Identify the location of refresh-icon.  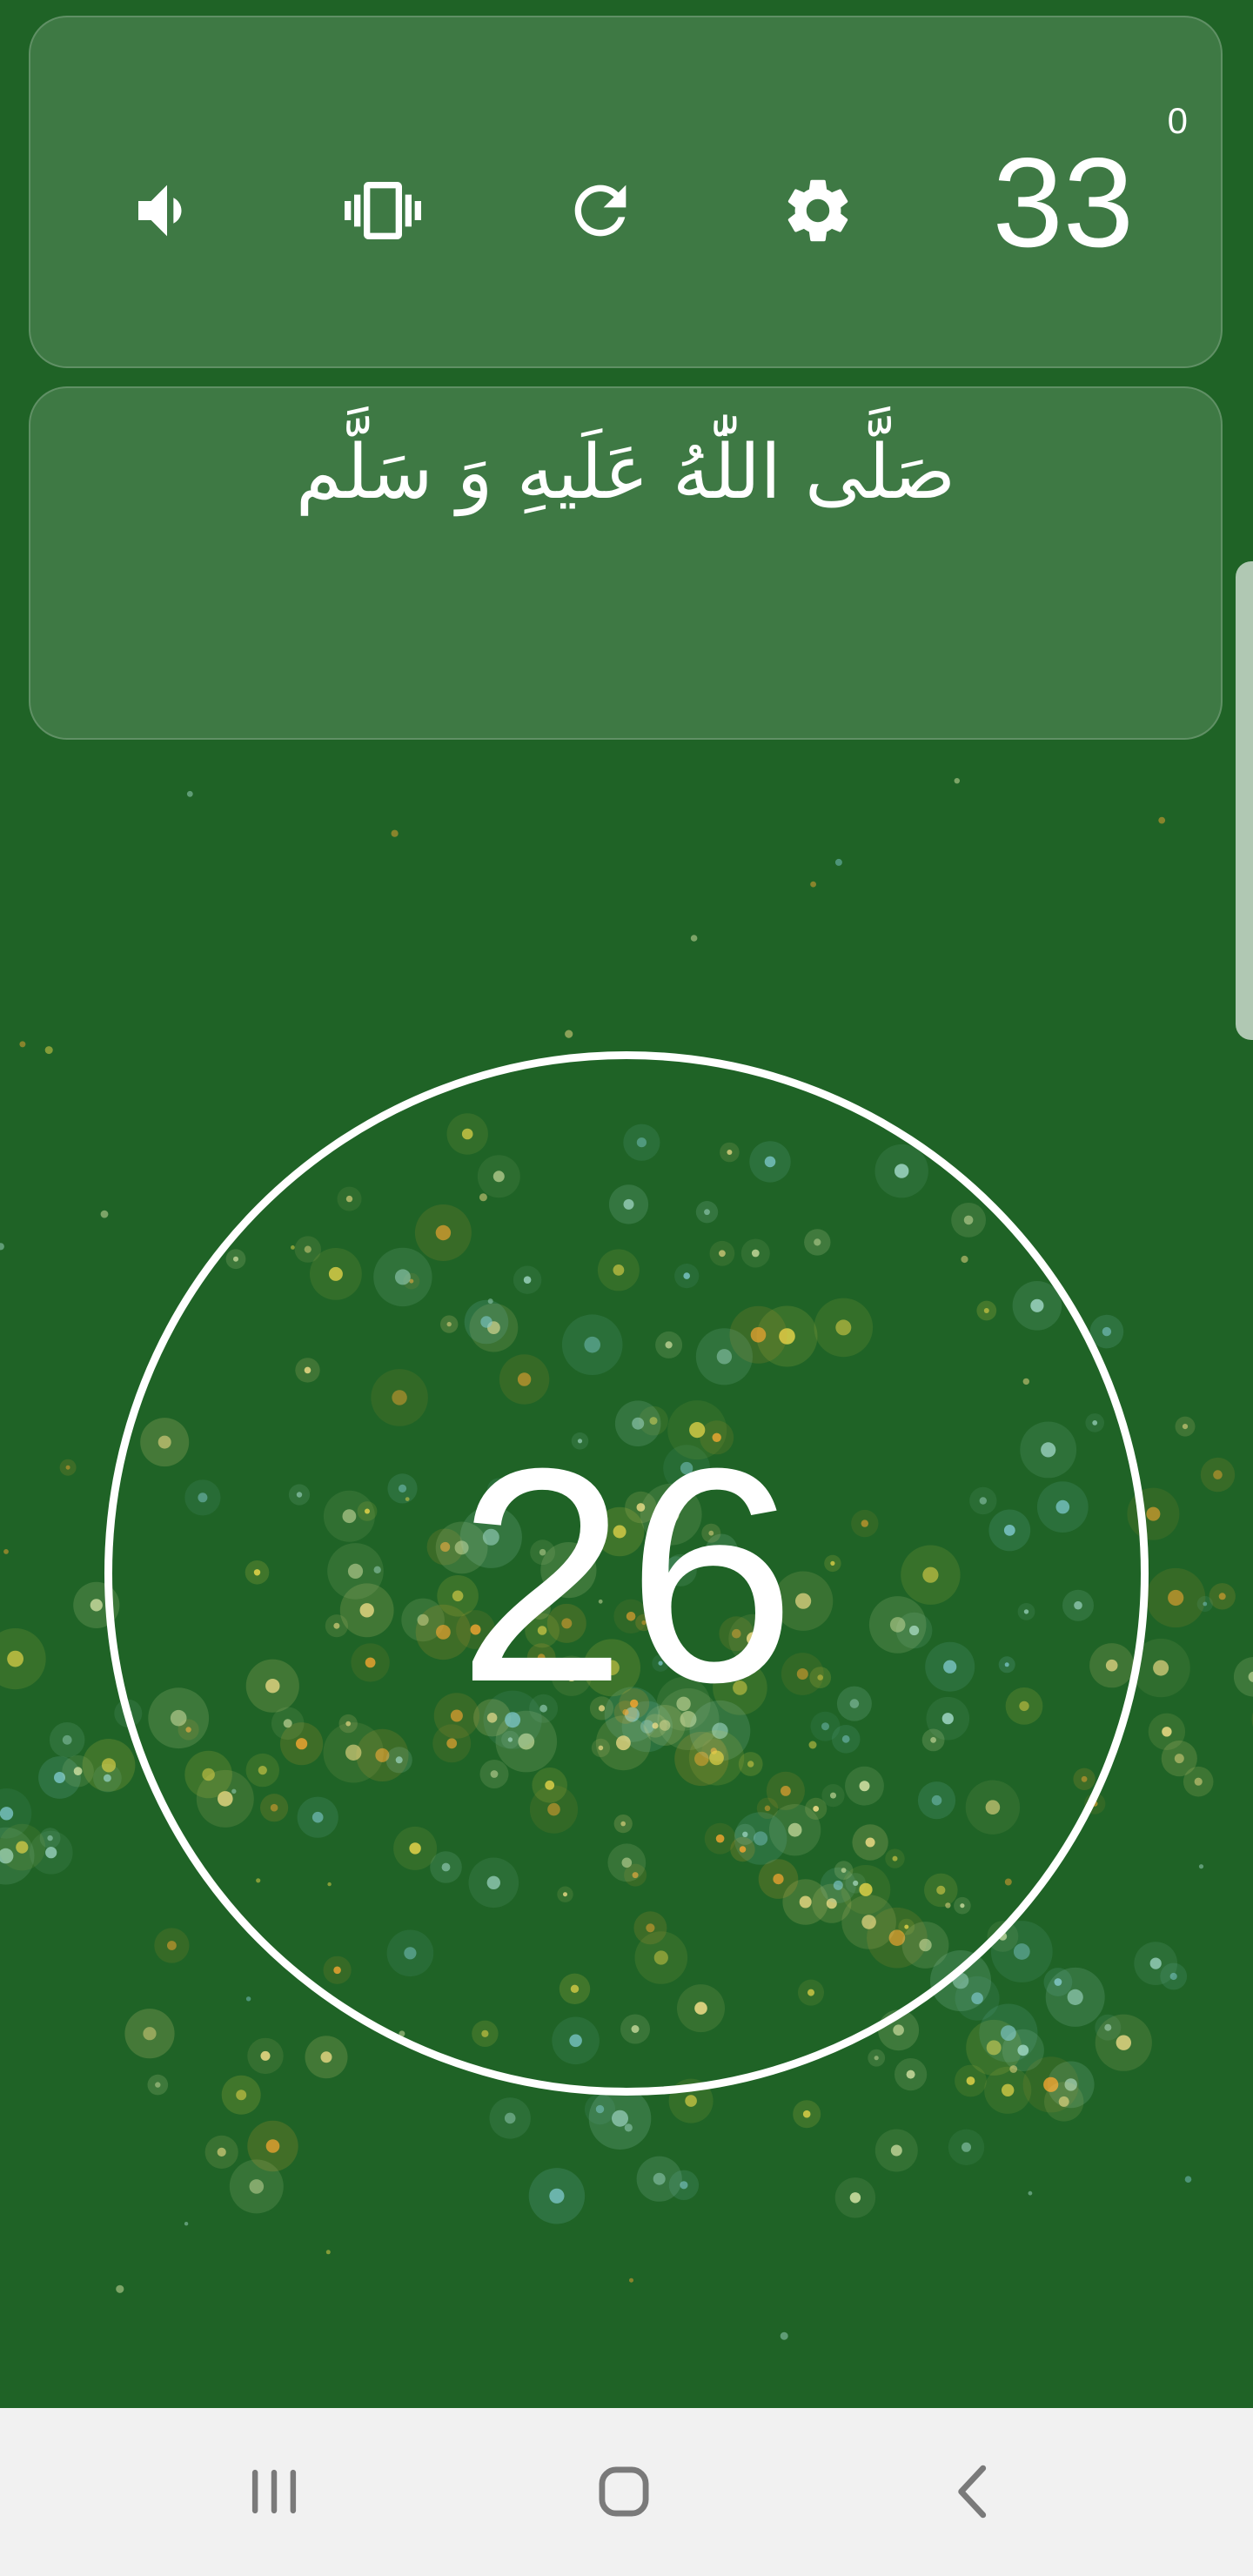
(600, 210).